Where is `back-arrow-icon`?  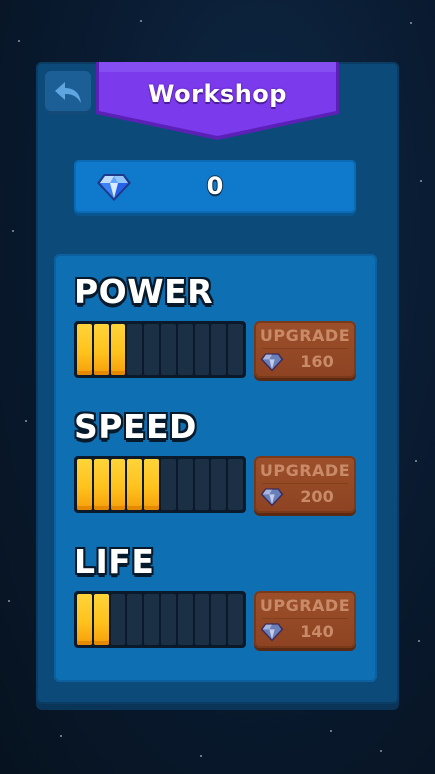 back-arrow-icon is located at coordinates (68, 92).